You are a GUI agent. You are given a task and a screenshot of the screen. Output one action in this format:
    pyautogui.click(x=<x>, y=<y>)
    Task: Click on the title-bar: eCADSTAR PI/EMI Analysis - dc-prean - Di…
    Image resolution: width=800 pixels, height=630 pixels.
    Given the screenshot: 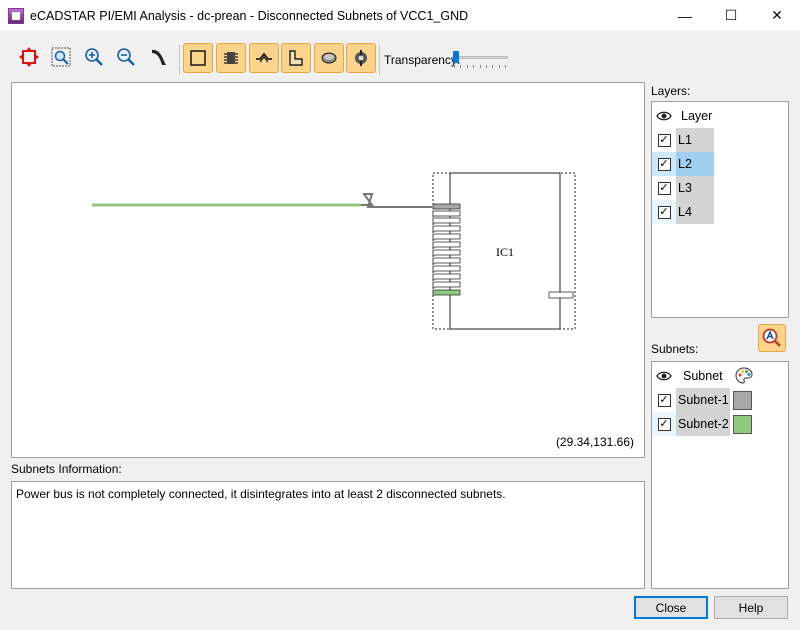 What is the action you would take?
    pyautogui.click(x=400, y=15)
    